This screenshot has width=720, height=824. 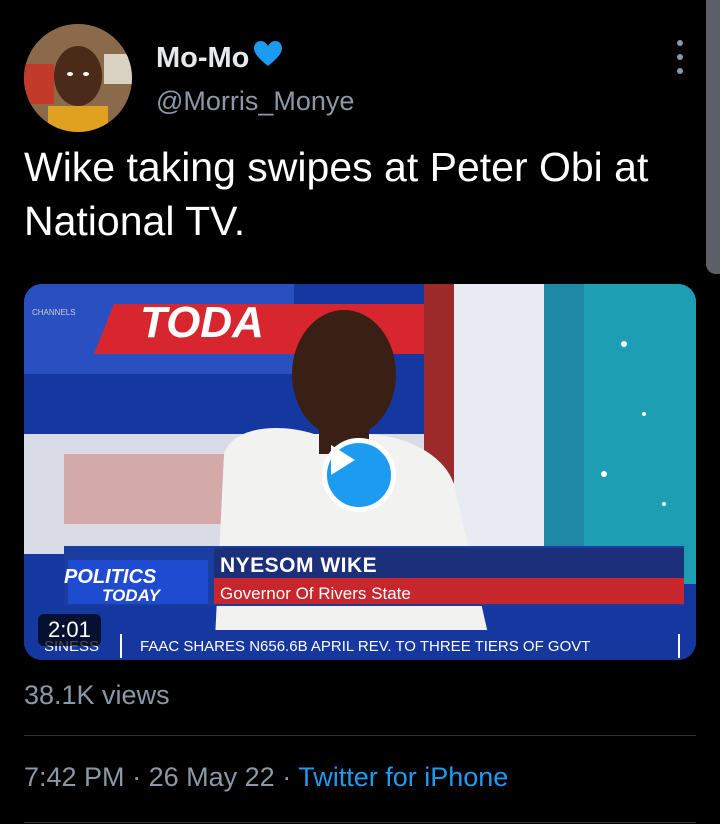 I want to click on show-logo-today: TODAY, so click(x=131, y=595).